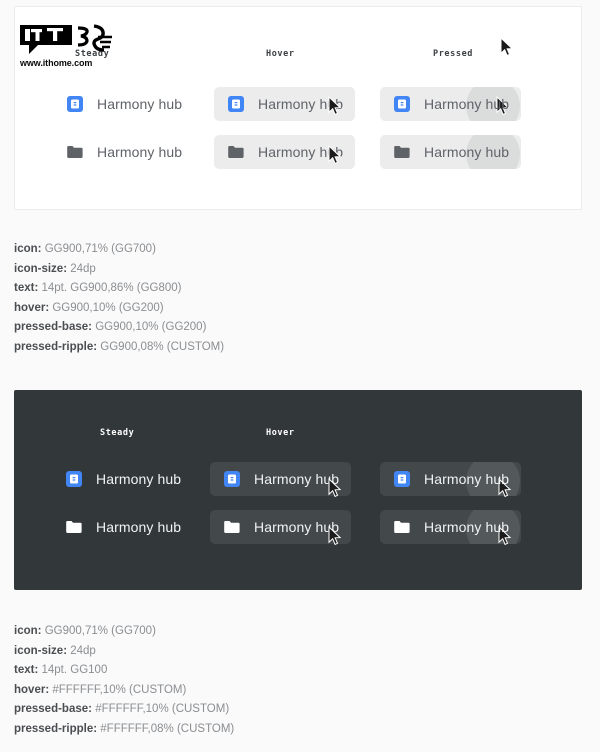 The image size is (600, 752). What do you see at coordinates (294, 328) in the screenshot?
I see `spec-row: pressed-base: GG900,10% (GG200)` at bounding box center [294, 328].